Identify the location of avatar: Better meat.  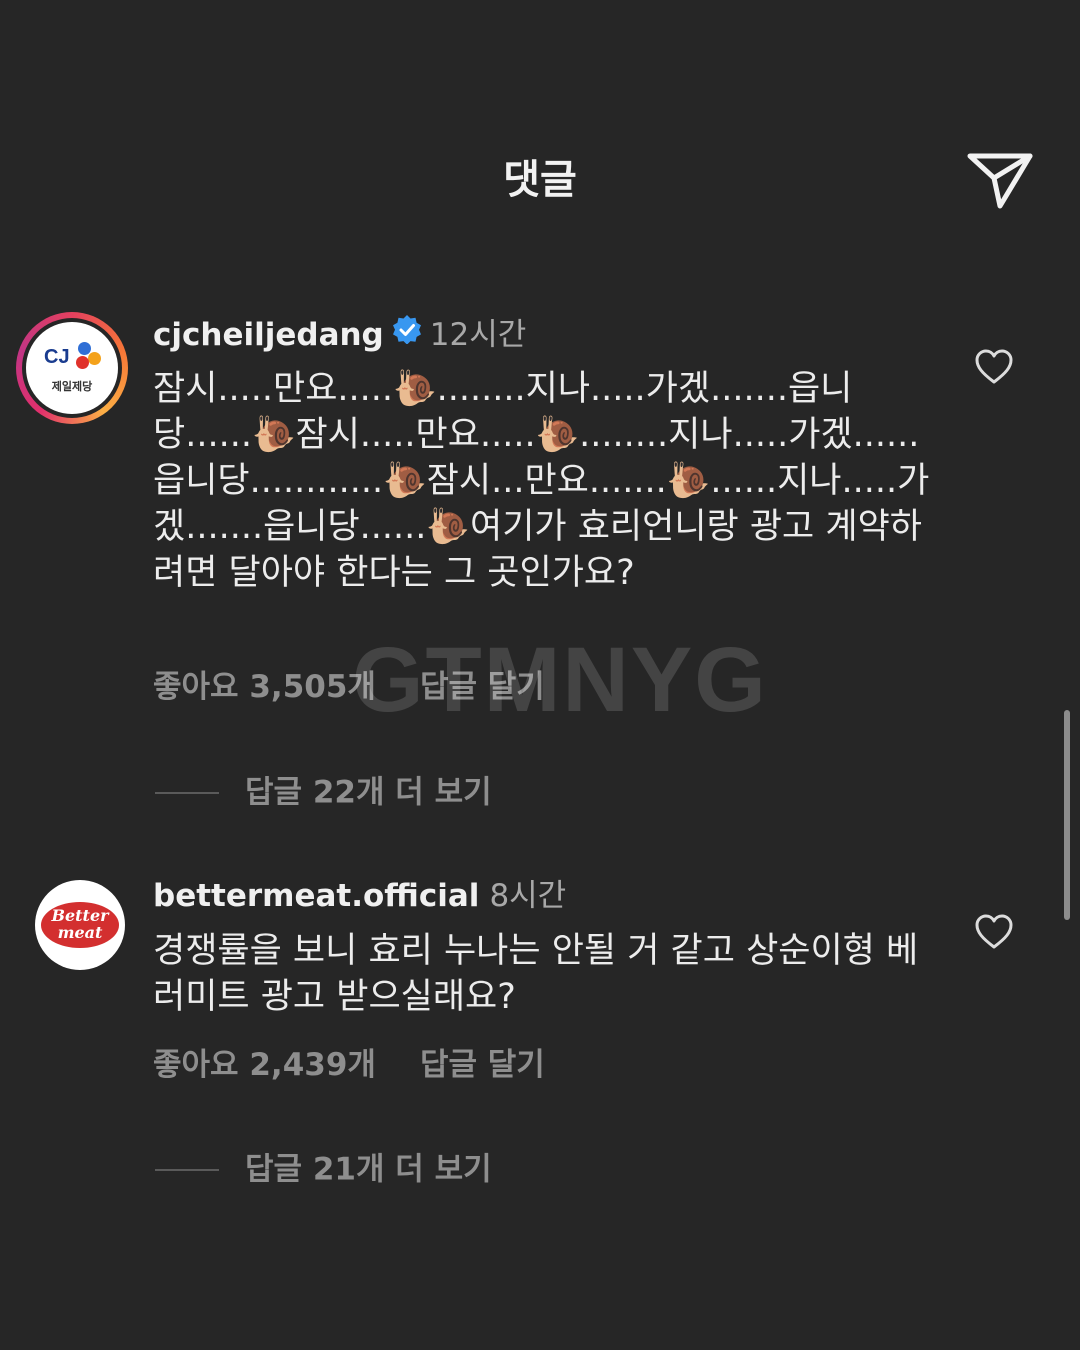
(80, 925).